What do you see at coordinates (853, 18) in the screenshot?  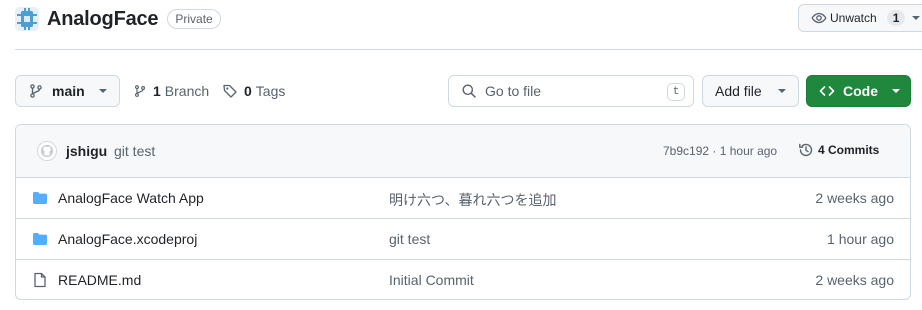 I see `unwatch-label: Unwatch` at bounding box center [853, 18].